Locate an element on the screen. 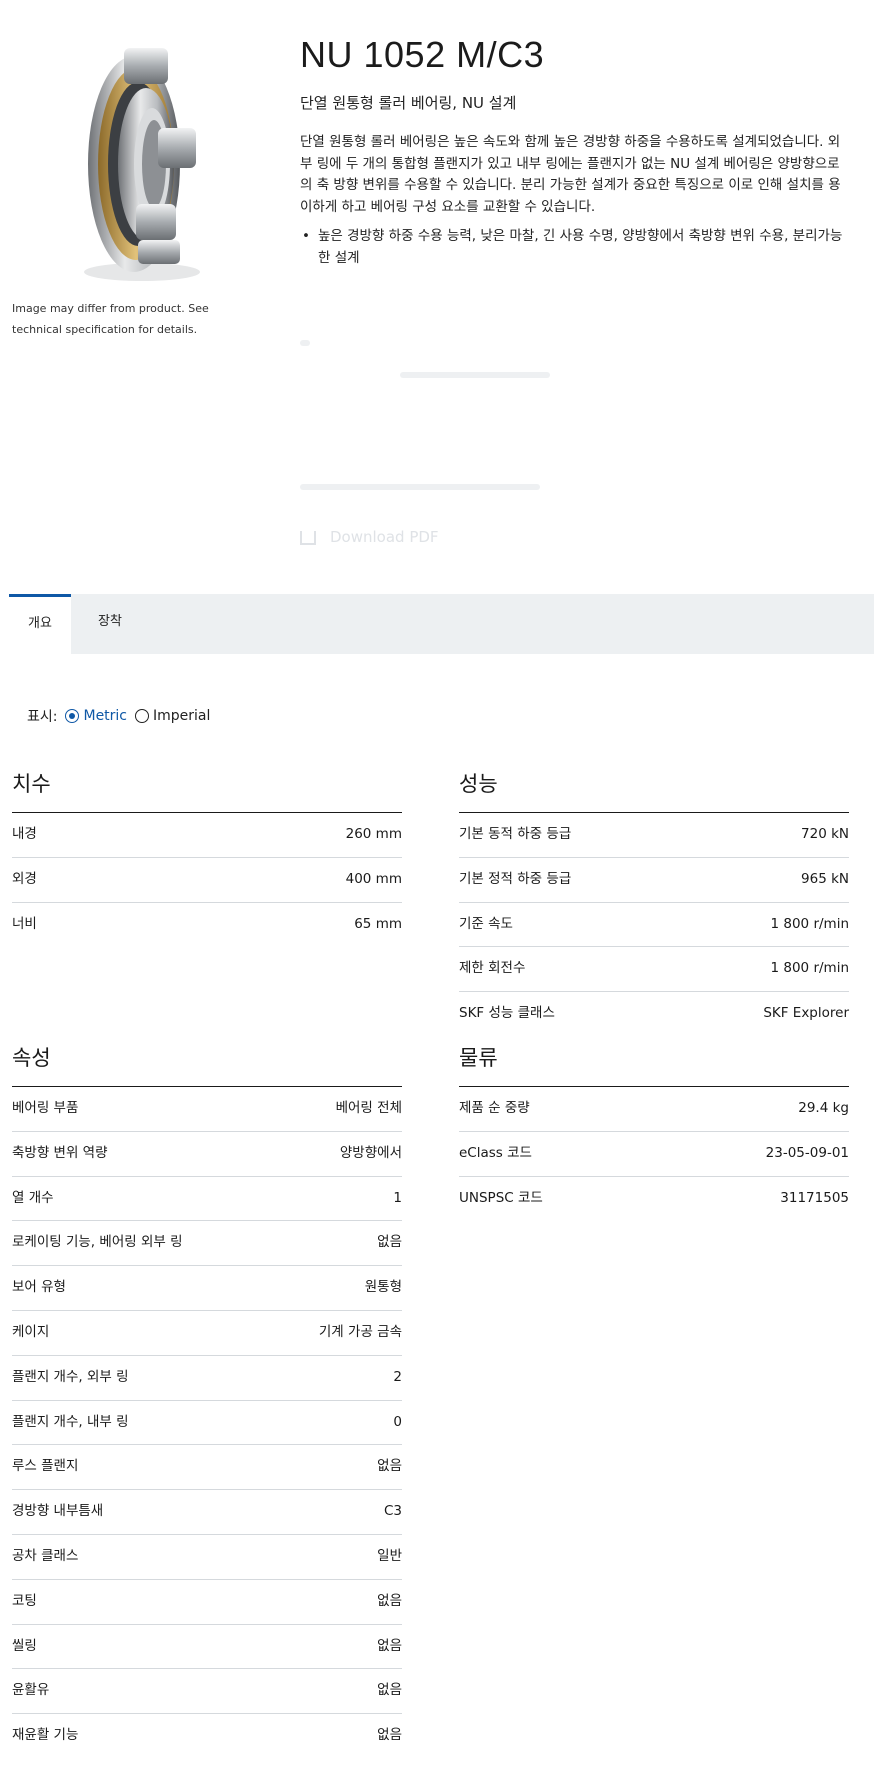  spec-row: 축방향 변위 역량 양방향에서 is located at coordinates (207, 1154).